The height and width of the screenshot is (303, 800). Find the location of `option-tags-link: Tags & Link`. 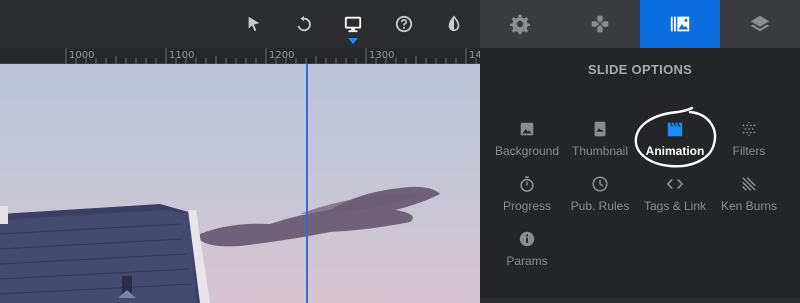

option-tags-link: Tags & Link is located at coordinates (675, 194).